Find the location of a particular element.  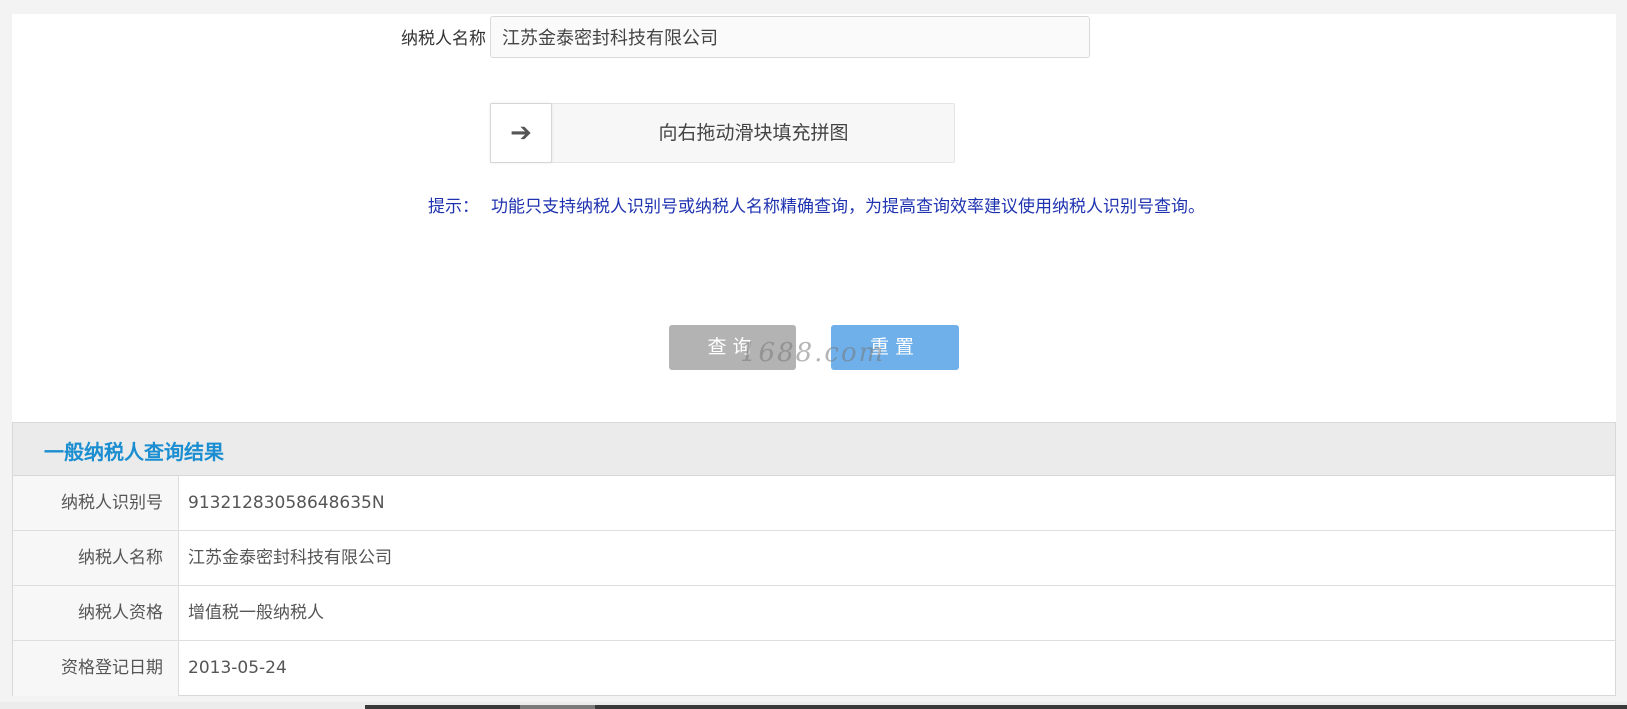

taxpayer-name-input is located at coordinates (790, 37).